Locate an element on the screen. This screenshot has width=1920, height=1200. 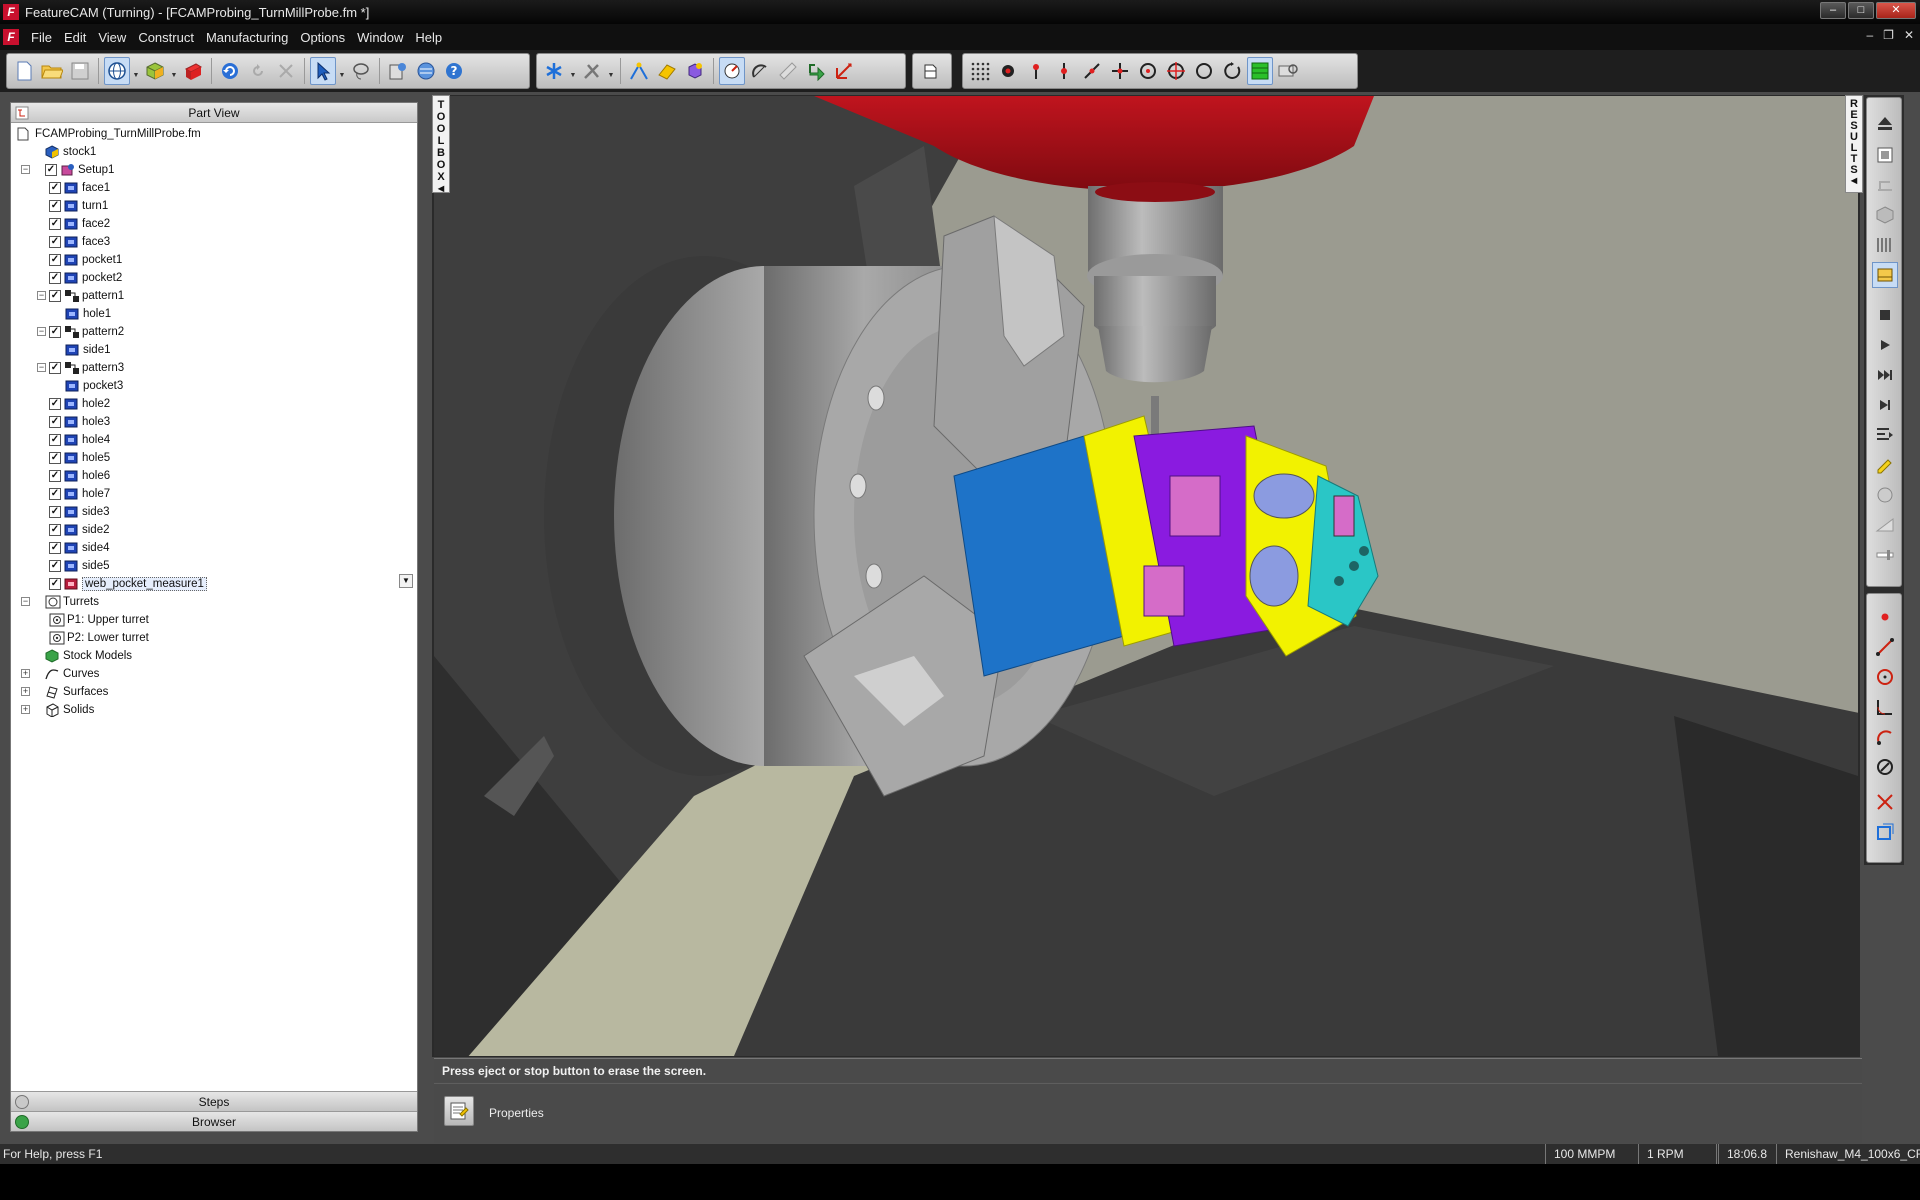
menu-construct: Construct is located at coordinates (166, 37).